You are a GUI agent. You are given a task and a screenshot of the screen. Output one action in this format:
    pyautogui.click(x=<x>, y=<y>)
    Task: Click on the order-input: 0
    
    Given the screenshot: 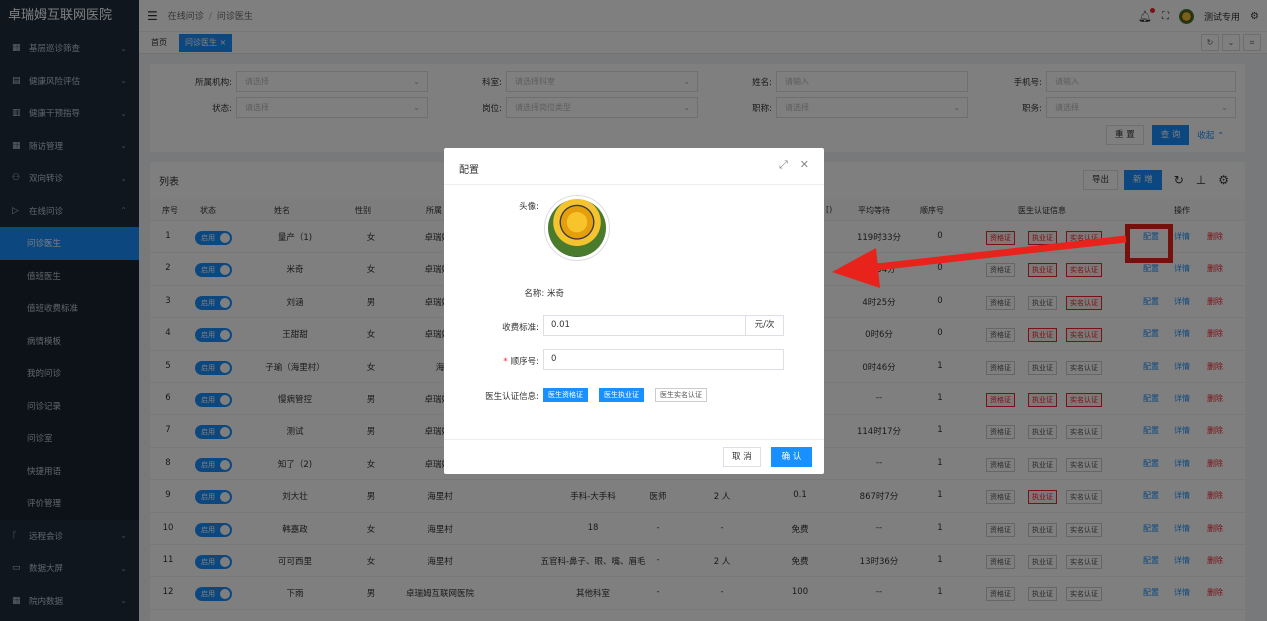 What is the action you would take?
    pyautogui.click(x=663, y=359)
    